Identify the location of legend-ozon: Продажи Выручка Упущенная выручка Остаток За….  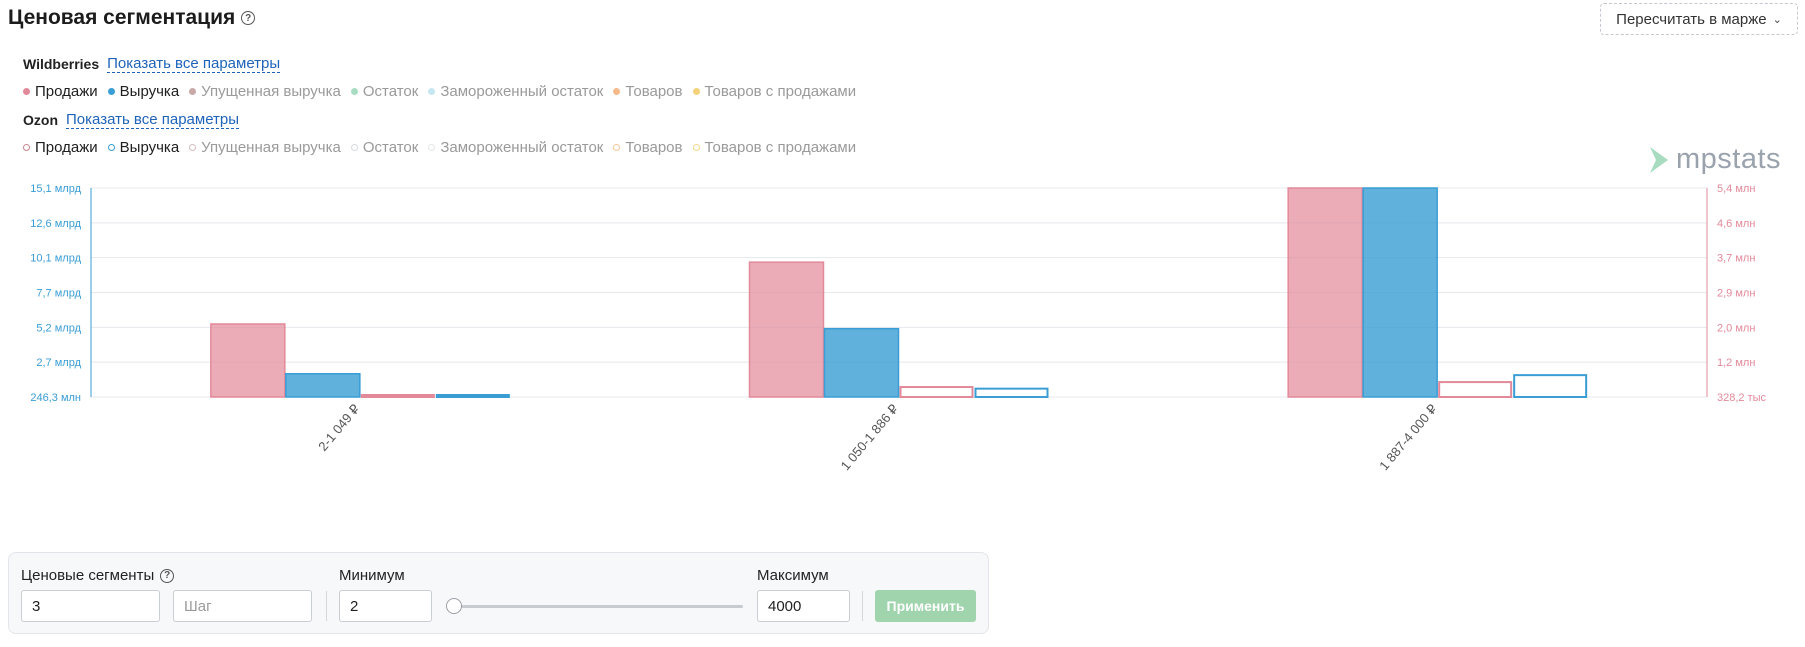
(444, 147).